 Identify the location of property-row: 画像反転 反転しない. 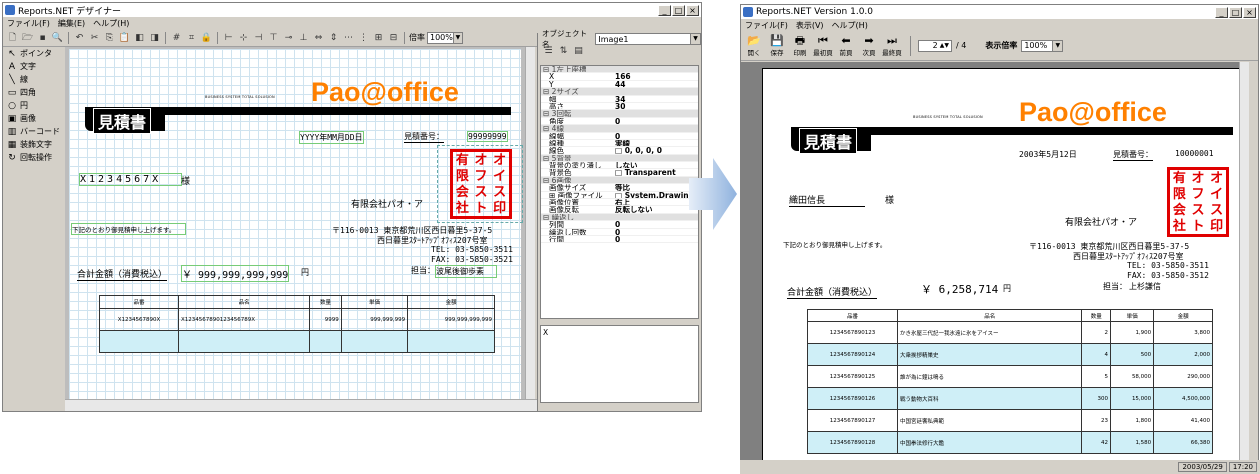
(619, 210).